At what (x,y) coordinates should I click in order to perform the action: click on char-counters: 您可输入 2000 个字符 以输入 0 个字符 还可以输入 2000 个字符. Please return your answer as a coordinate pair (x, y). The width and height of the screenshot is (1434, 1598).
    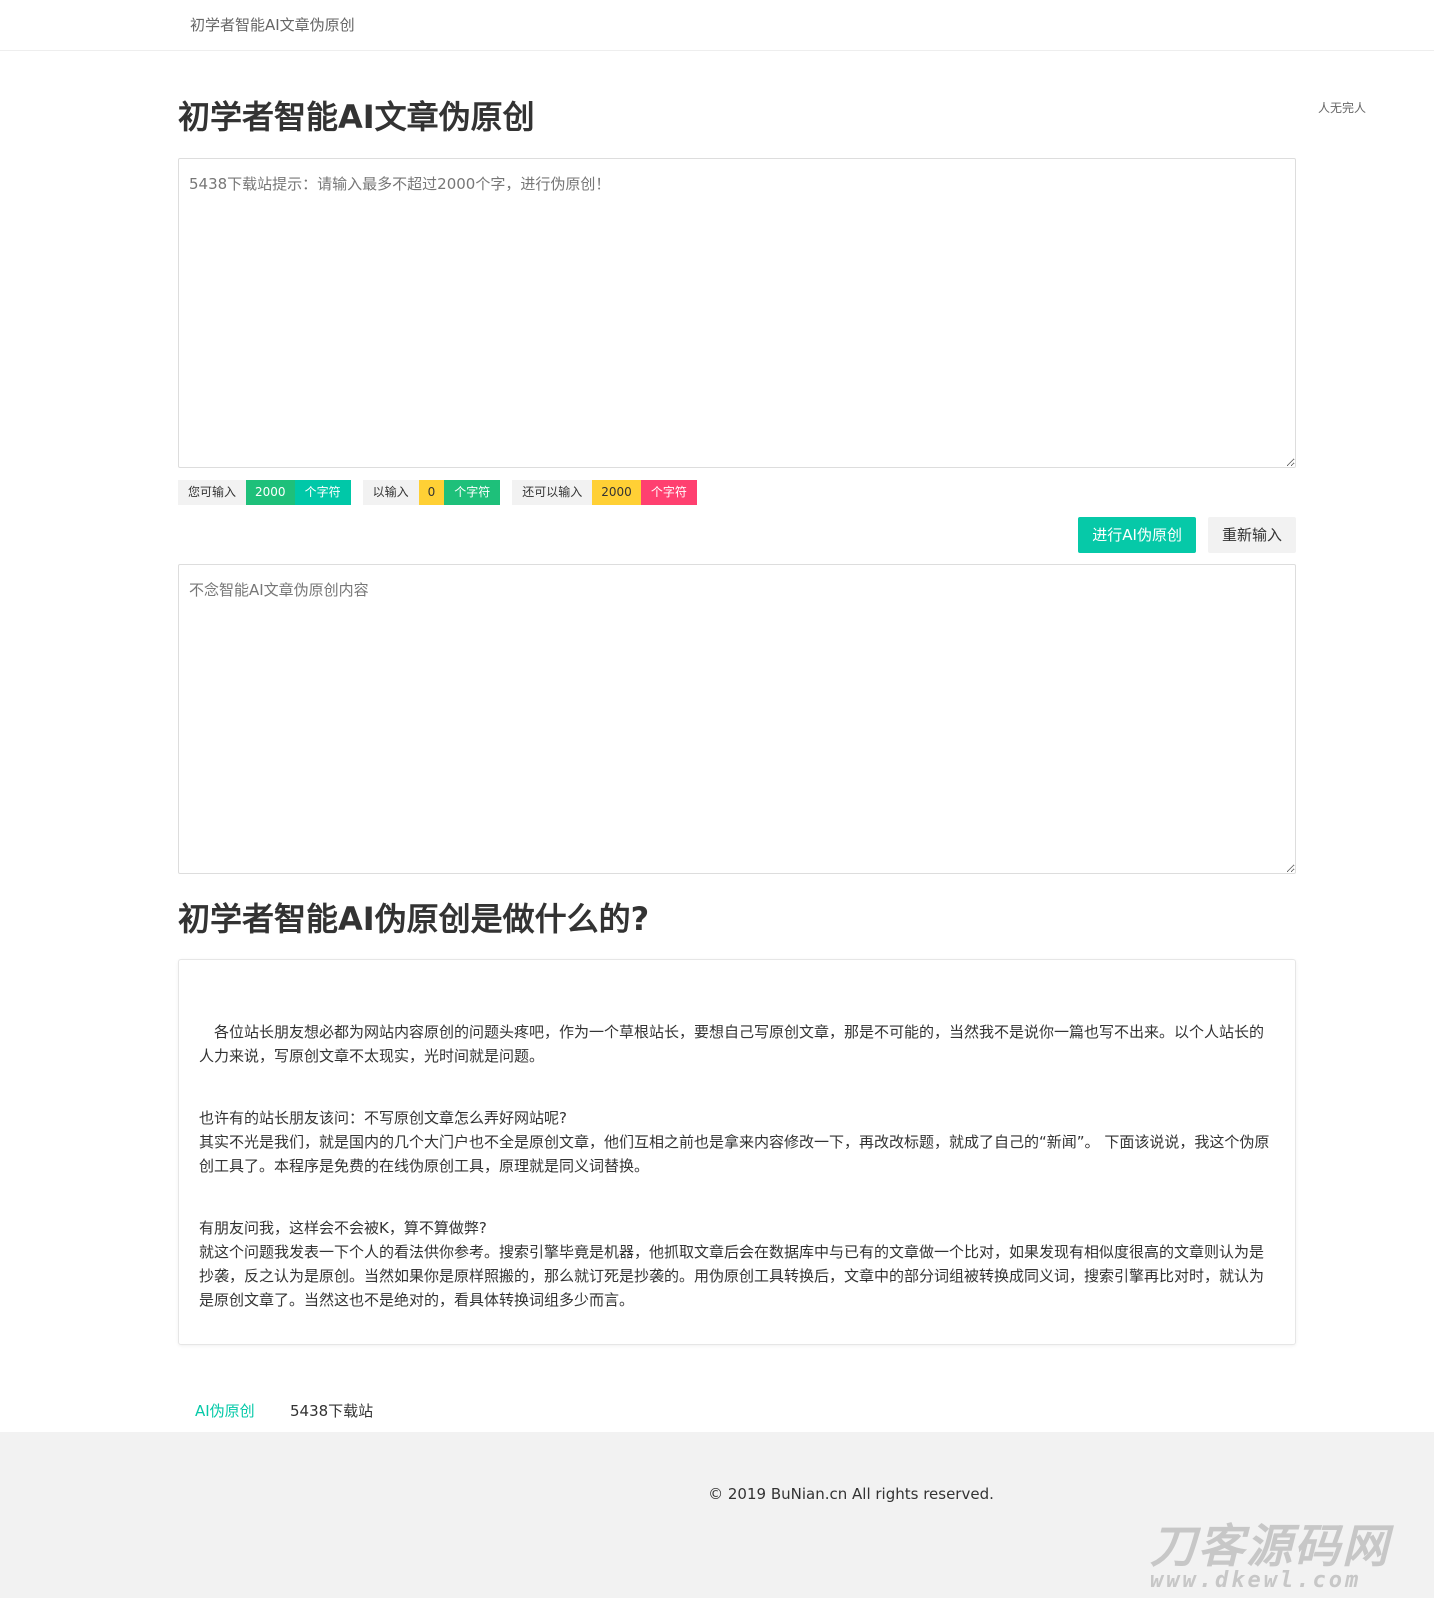
    Looking at the image, I should click on (437, 492).